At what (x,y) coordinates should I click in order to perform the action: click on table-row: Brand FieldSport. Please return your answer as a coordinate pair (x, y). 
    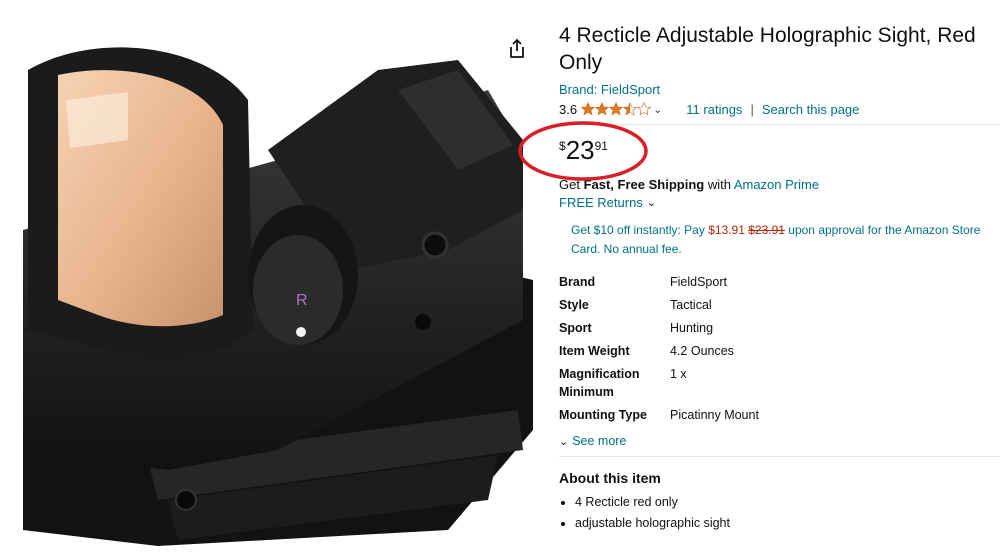
    Looking at the image, I should click on (659, 284).